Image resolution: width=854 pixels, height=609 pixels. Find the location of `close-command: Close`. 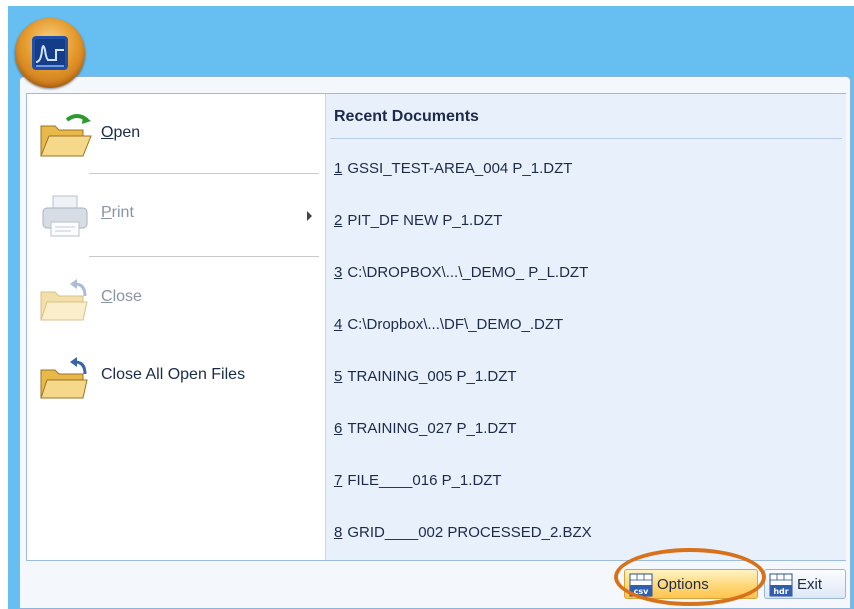

close-command: Close is located at coordinates (176, 300).